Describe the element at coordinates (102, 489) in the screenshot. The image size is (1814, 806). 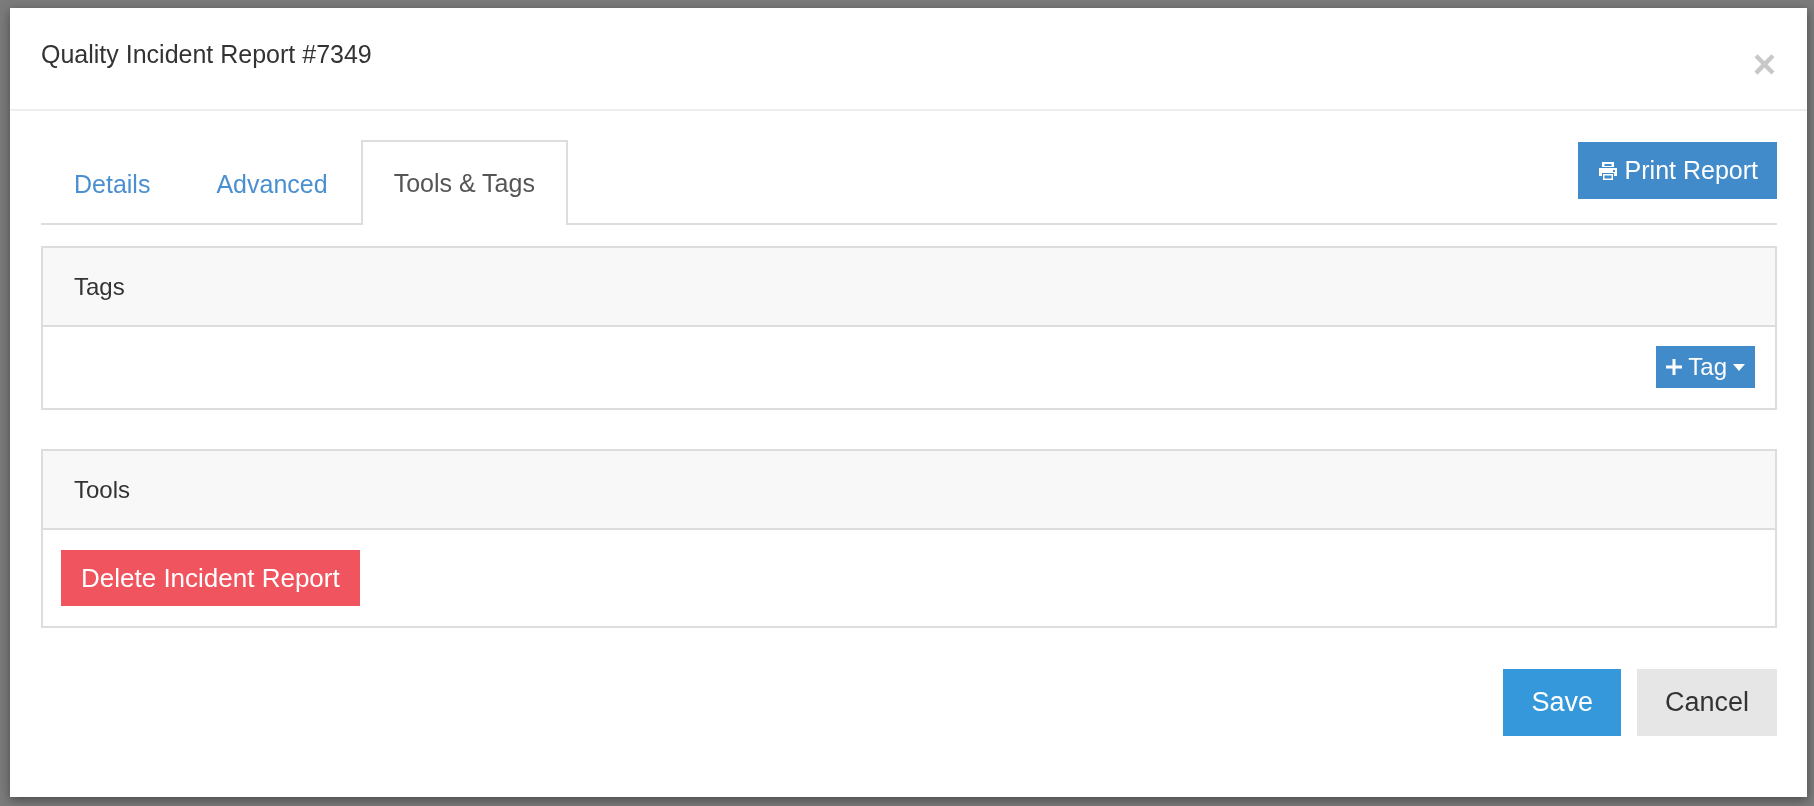
I see `panel-title: Tools` at that location.